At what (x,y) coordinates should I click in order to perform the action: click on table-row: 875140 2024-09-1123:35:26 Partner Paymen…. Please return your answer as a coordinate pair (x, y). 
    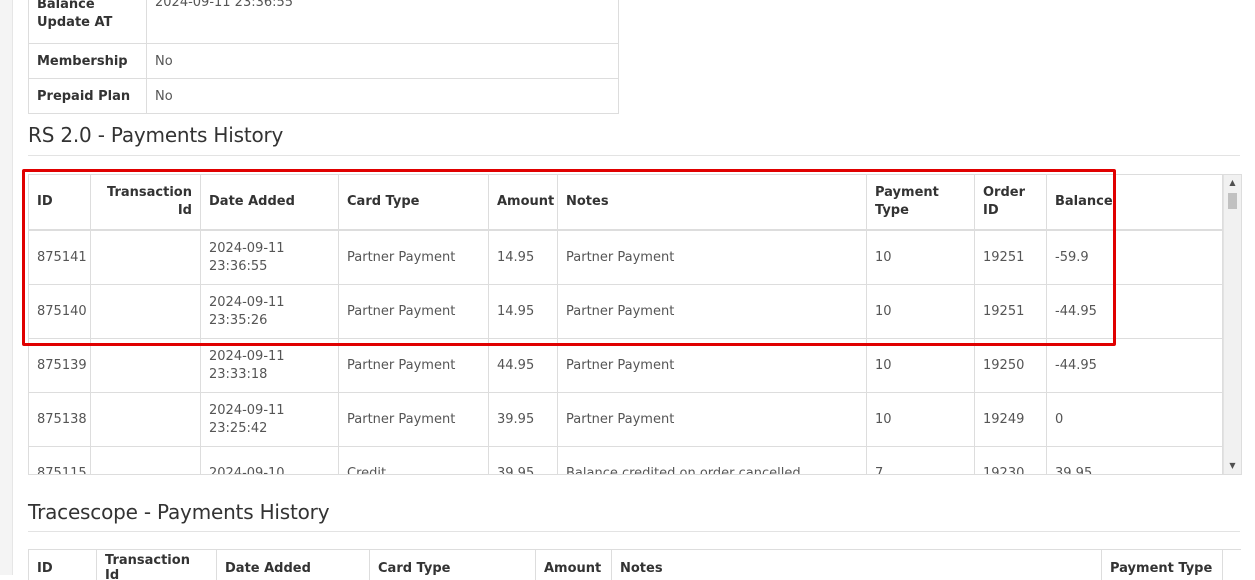
    Looking at the image, I should click on (626, 312).